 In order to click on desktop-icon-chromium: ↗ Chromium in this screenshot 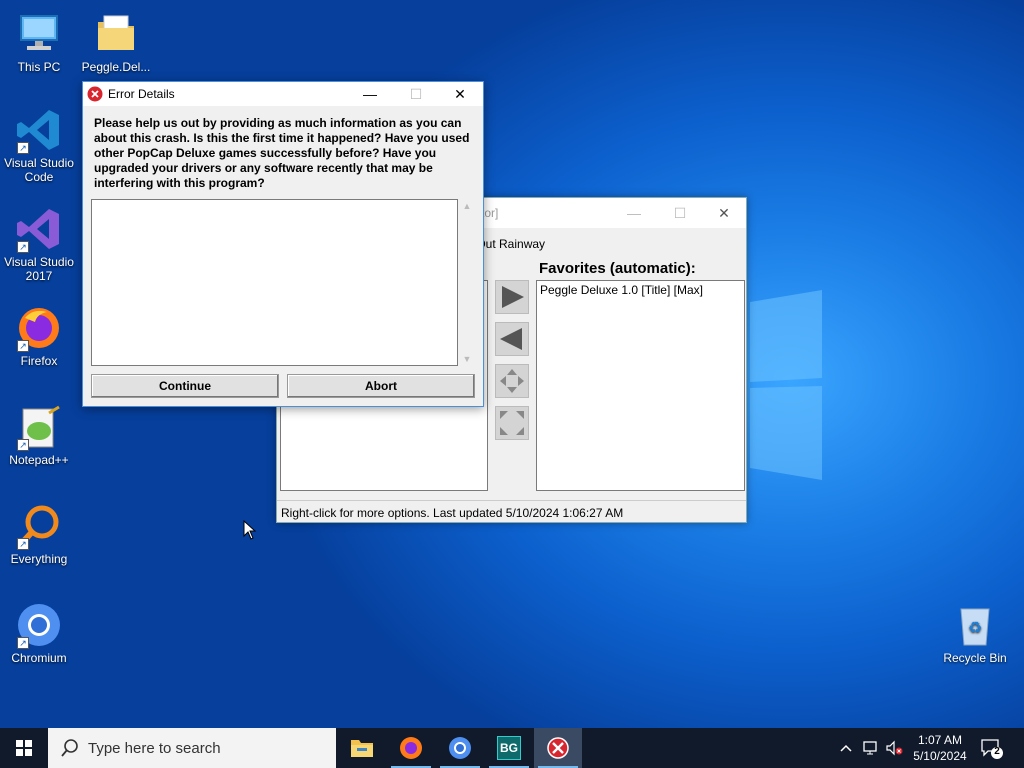, I will do `click(39, 633)`.